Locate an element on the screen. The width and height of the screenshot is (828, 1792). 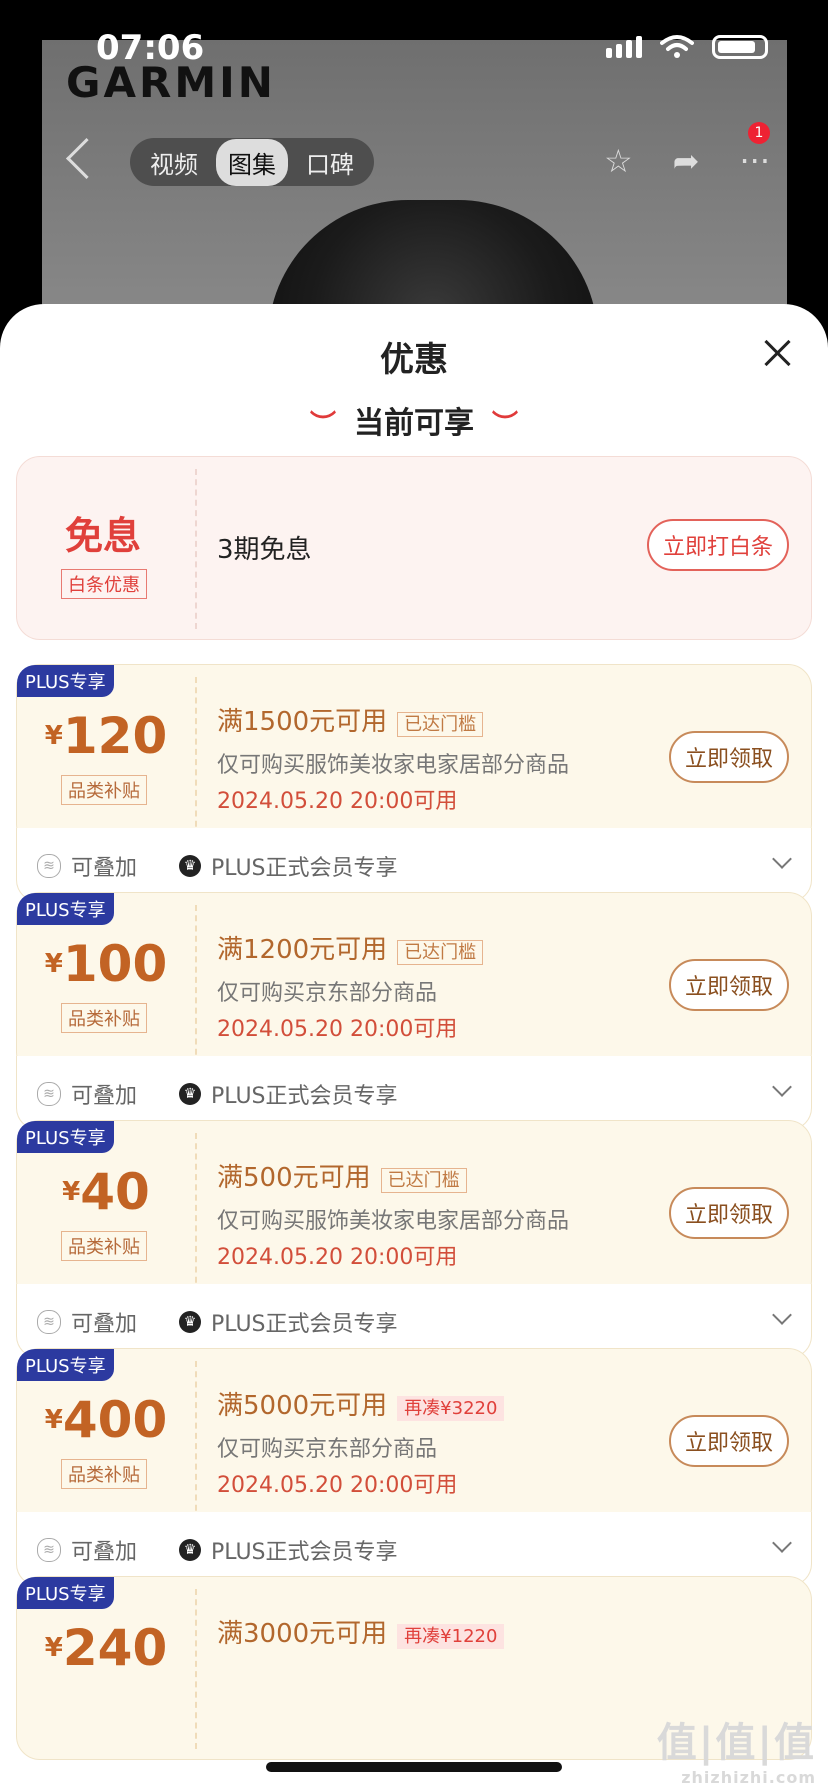
tab-gallery: 图集 is located at coordinates (252, 162).